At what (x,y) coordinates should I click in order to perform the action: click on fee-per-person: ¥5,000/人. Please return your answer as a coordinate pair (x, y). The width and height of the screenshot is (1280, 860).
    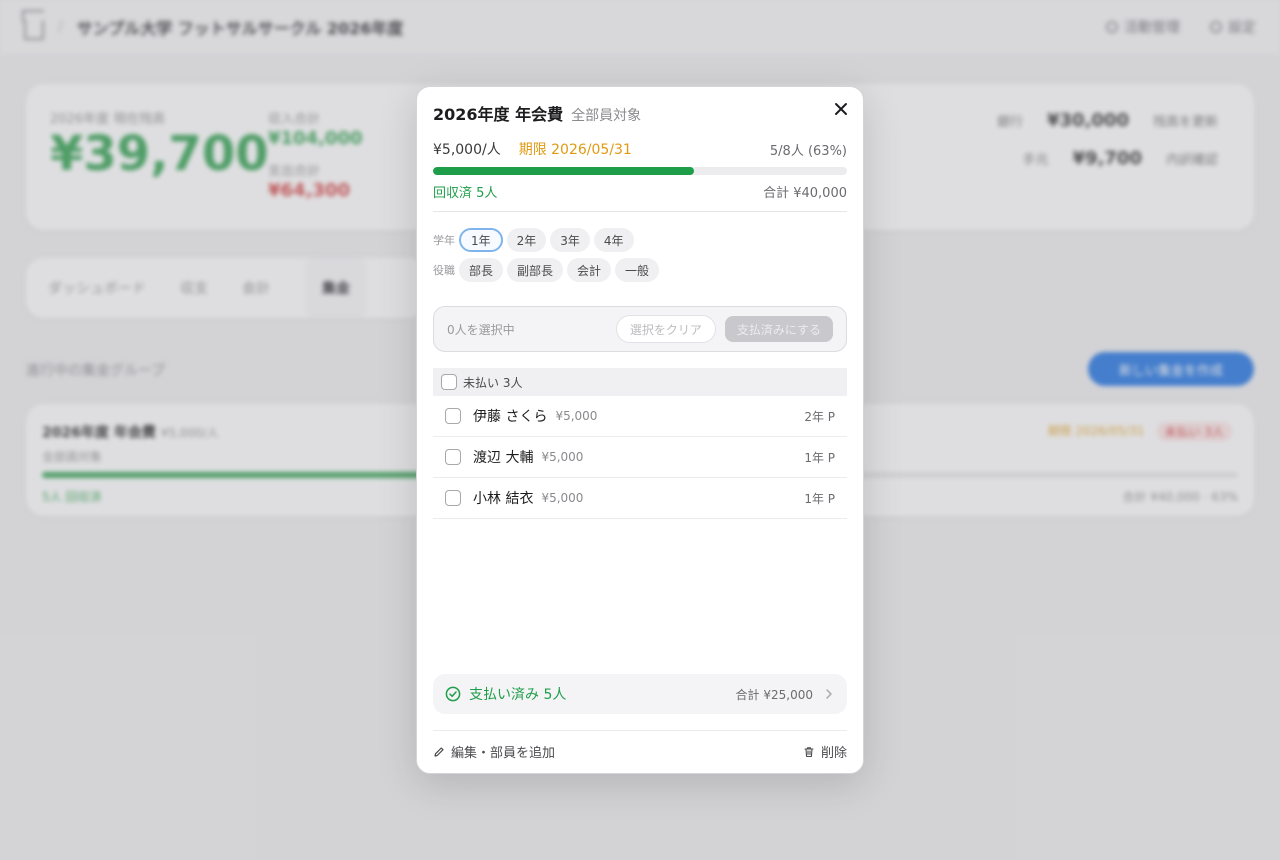
    Looking at the image, I should click on (467, 150).